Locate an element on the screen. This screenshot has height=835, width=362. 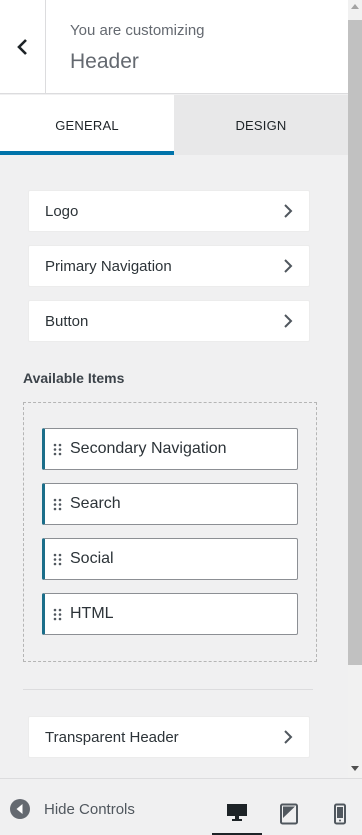
mobile-icon is located at coordinates (340, 813).